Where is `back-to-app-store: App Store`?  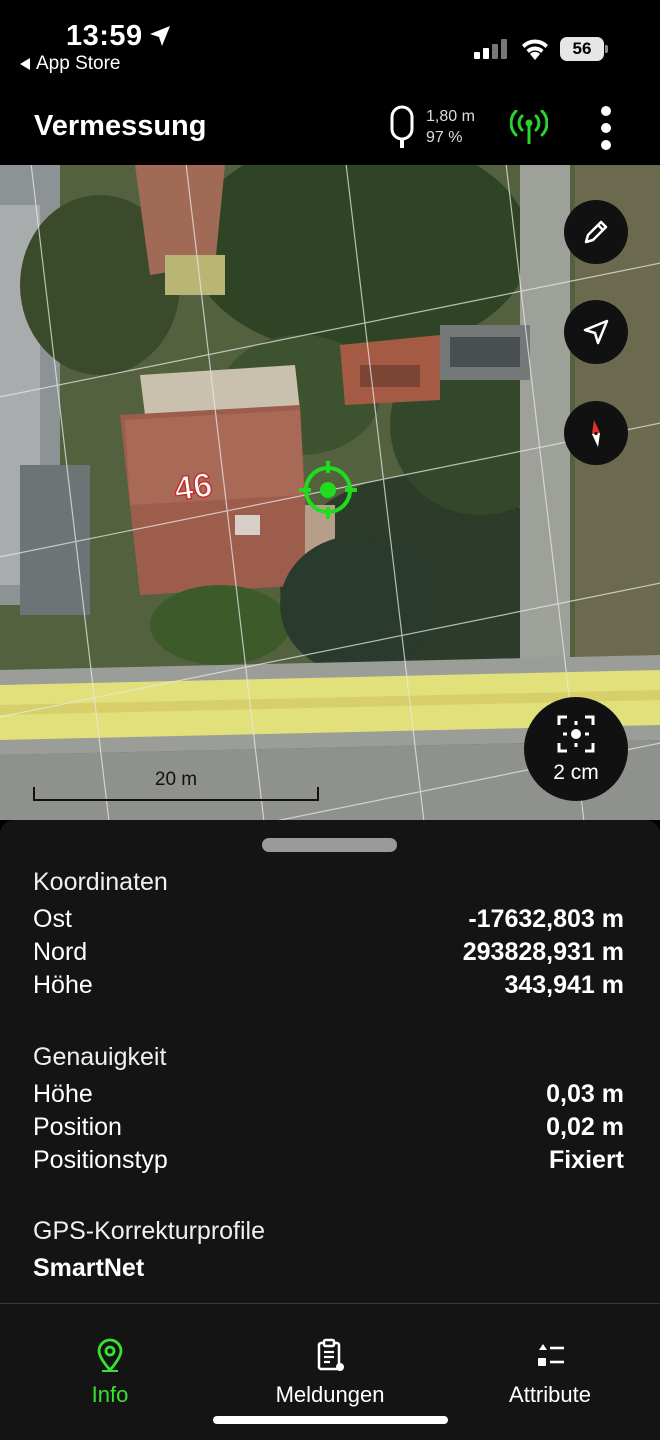
back-to-app-store: App Store is located at coordinates (70, 64).